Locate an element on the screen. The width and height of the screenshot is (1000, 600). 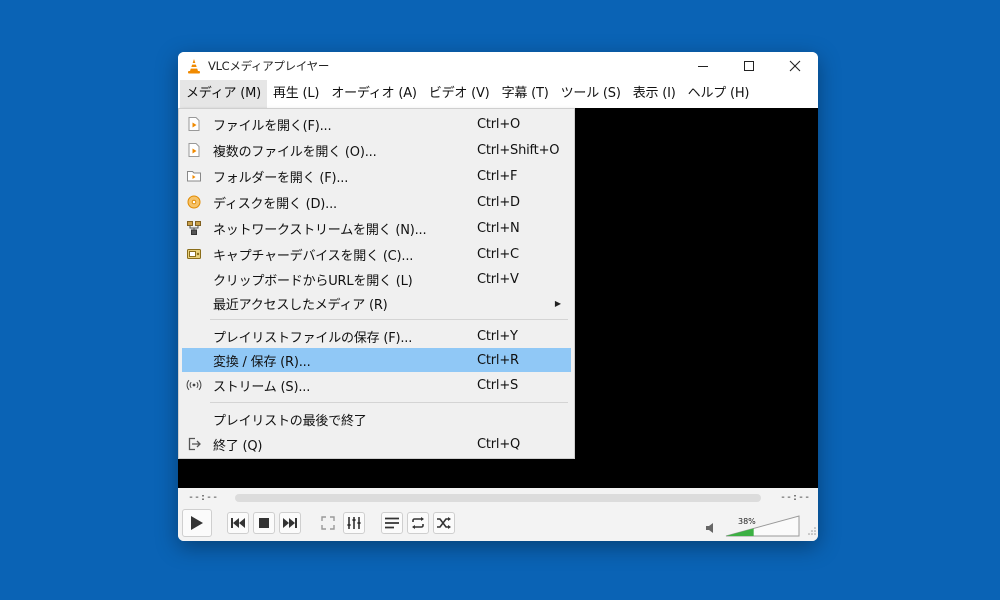
minimize-button is located at coordinates (703, 66).